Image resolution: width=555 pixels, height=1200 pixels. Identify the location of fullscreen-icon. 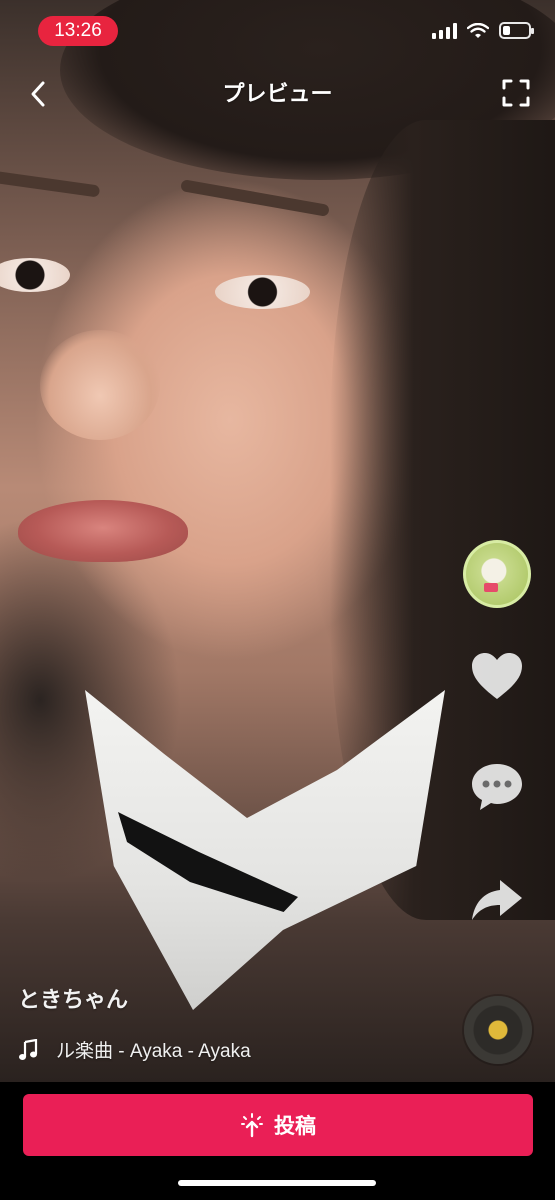
(516, 93).